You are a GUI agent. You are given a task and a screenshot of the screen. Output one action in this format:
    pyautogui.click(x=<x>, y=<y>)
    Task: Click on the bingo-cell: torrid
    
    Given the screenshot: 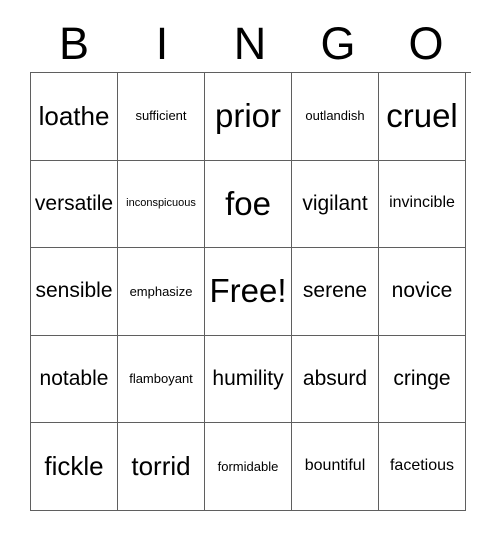 What is the action you would take?
    pyautogui.click(x=161, y=467)
    